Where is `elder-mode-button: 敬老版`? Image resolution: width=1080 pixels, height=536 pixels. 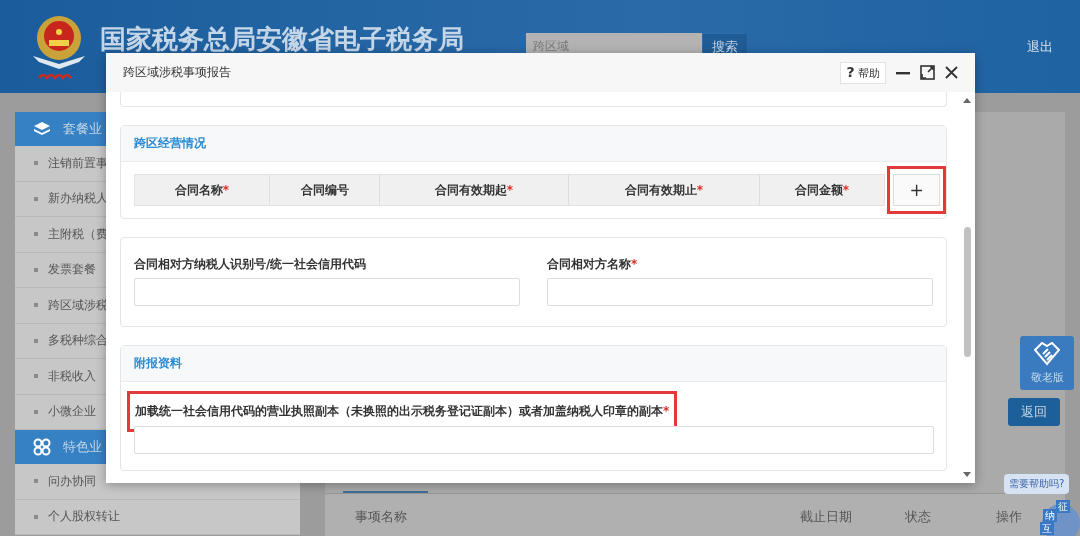 elder-mode-button: 敬老版 is located at coordinates (1047, 363).